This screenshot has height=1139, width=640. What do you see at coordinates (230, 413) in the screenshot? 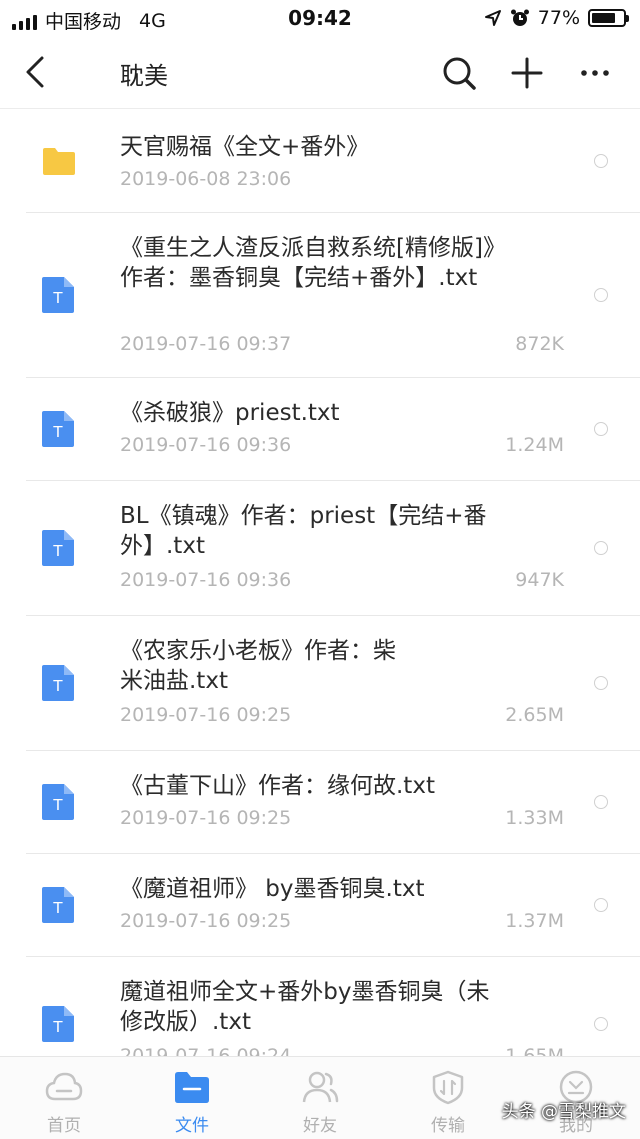
I see `file-name: 《杀破狼》priest.txt` at bounding box center [230, 413].